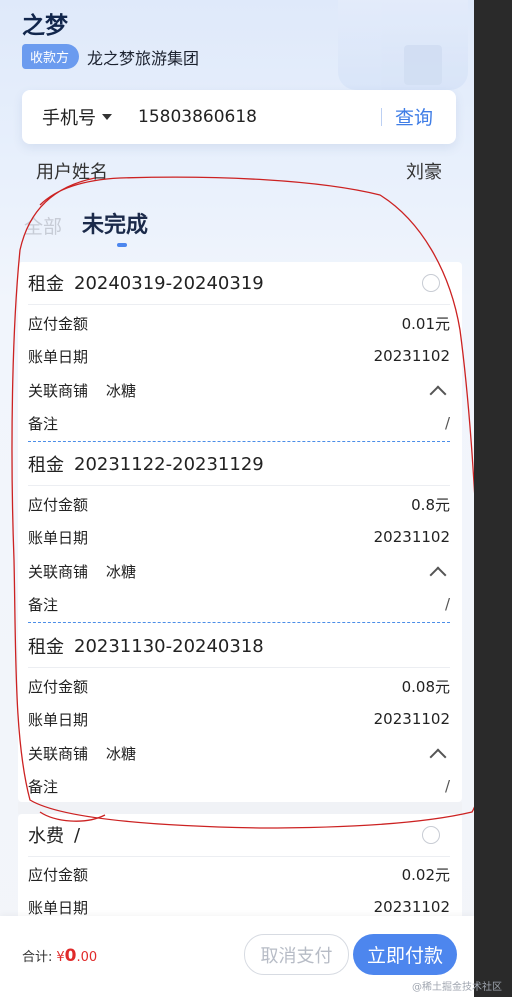 This screenshot has height=997, width=512. What do you see at coordinates (169, 464) in the screenshot?
I see `bill-period: 20231122-20231129` at bounding box center [169, 464].